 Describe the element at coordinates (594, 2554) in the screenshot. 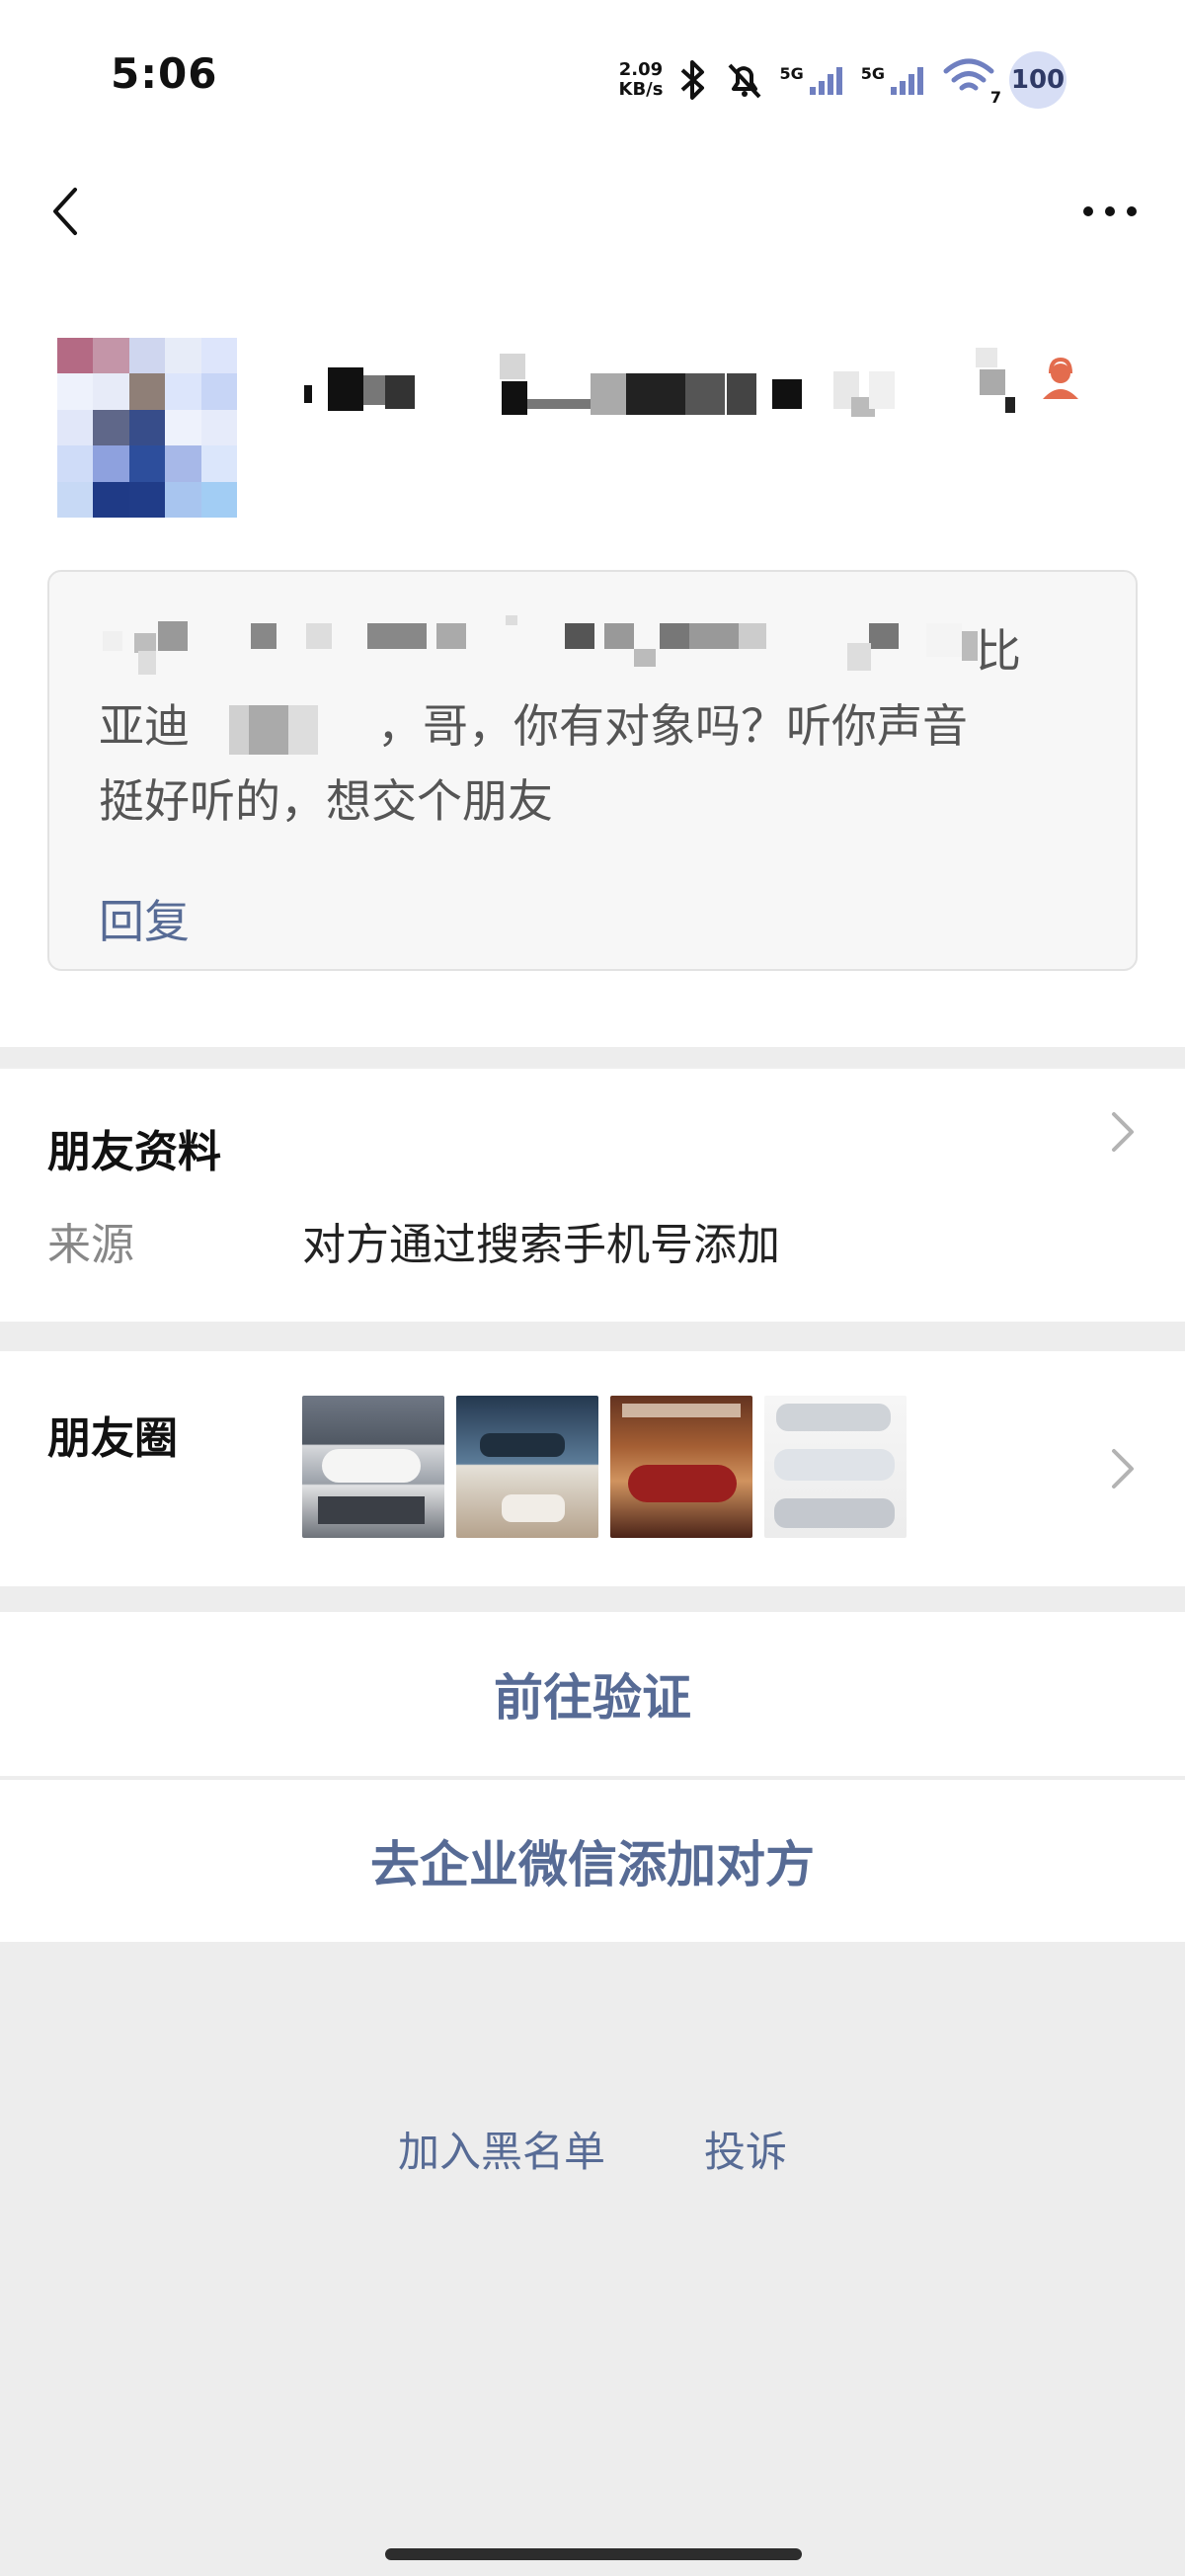

I see `home-indicator` at that location.